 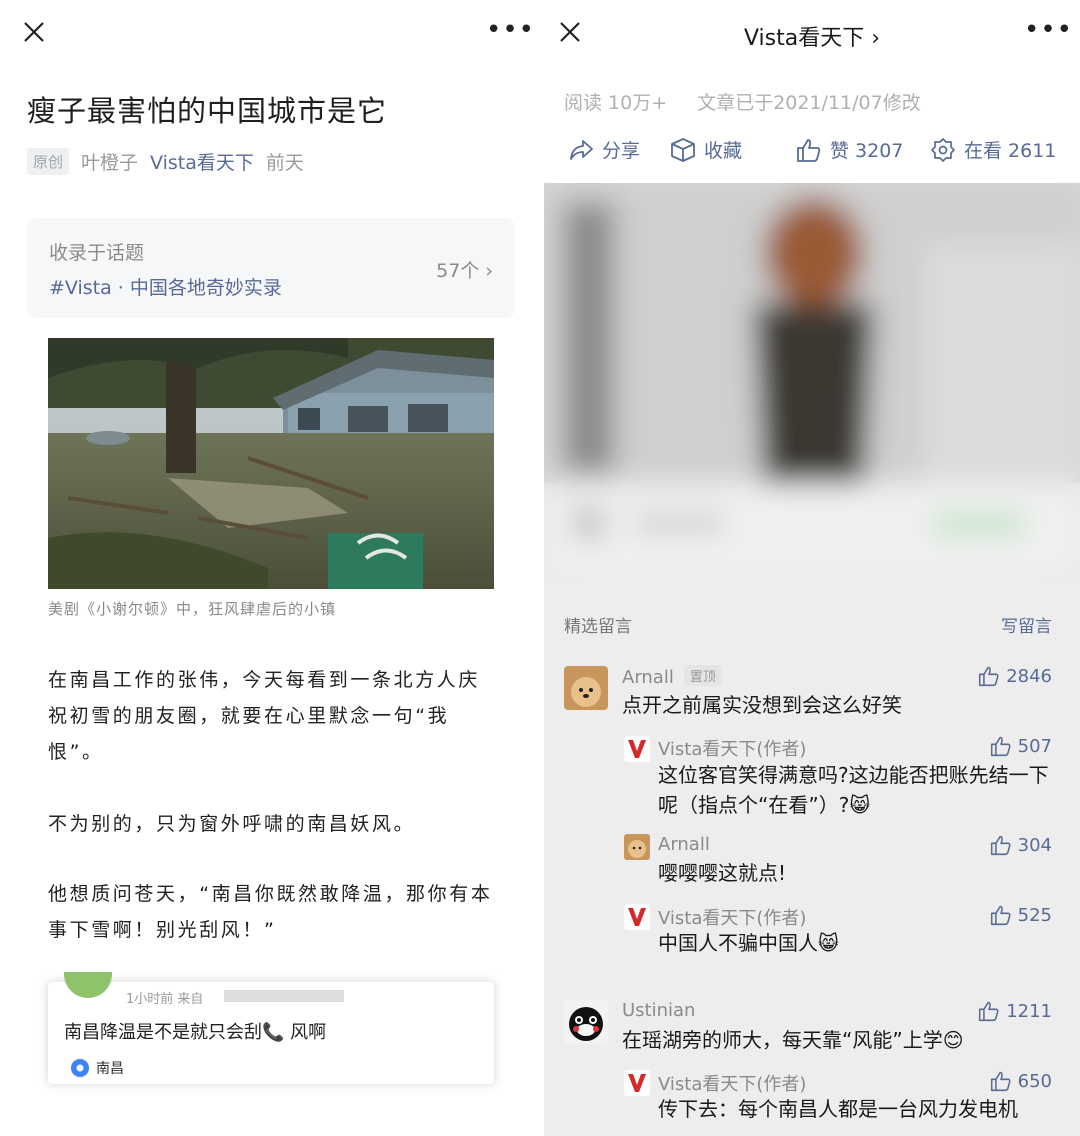 What do you see at coordinates (192, 609) in the screenshot?
I see `photo-caption: 美剧《小谢尔顿》中，狂风肆虐后的小镇` at bounding box center [192, 609].